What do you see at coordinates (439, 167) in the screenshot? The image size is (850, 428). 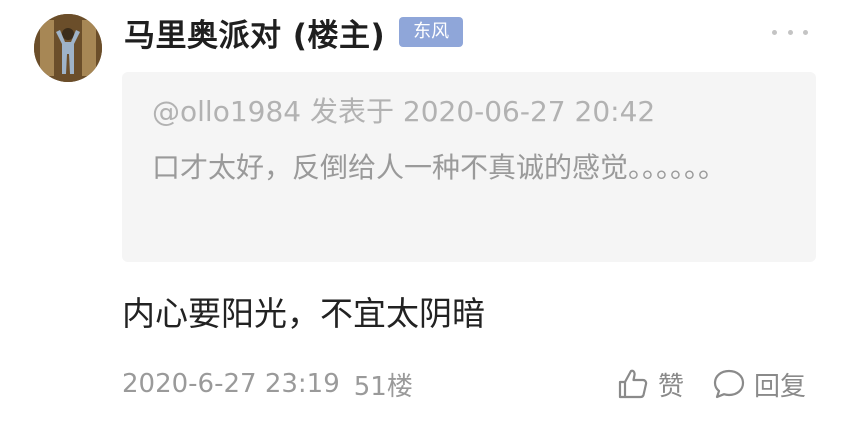 I see `quote-text: 口才太好，反倒给人一种不真诚的感觉。。。。。。` at bounding box center [439, 167].